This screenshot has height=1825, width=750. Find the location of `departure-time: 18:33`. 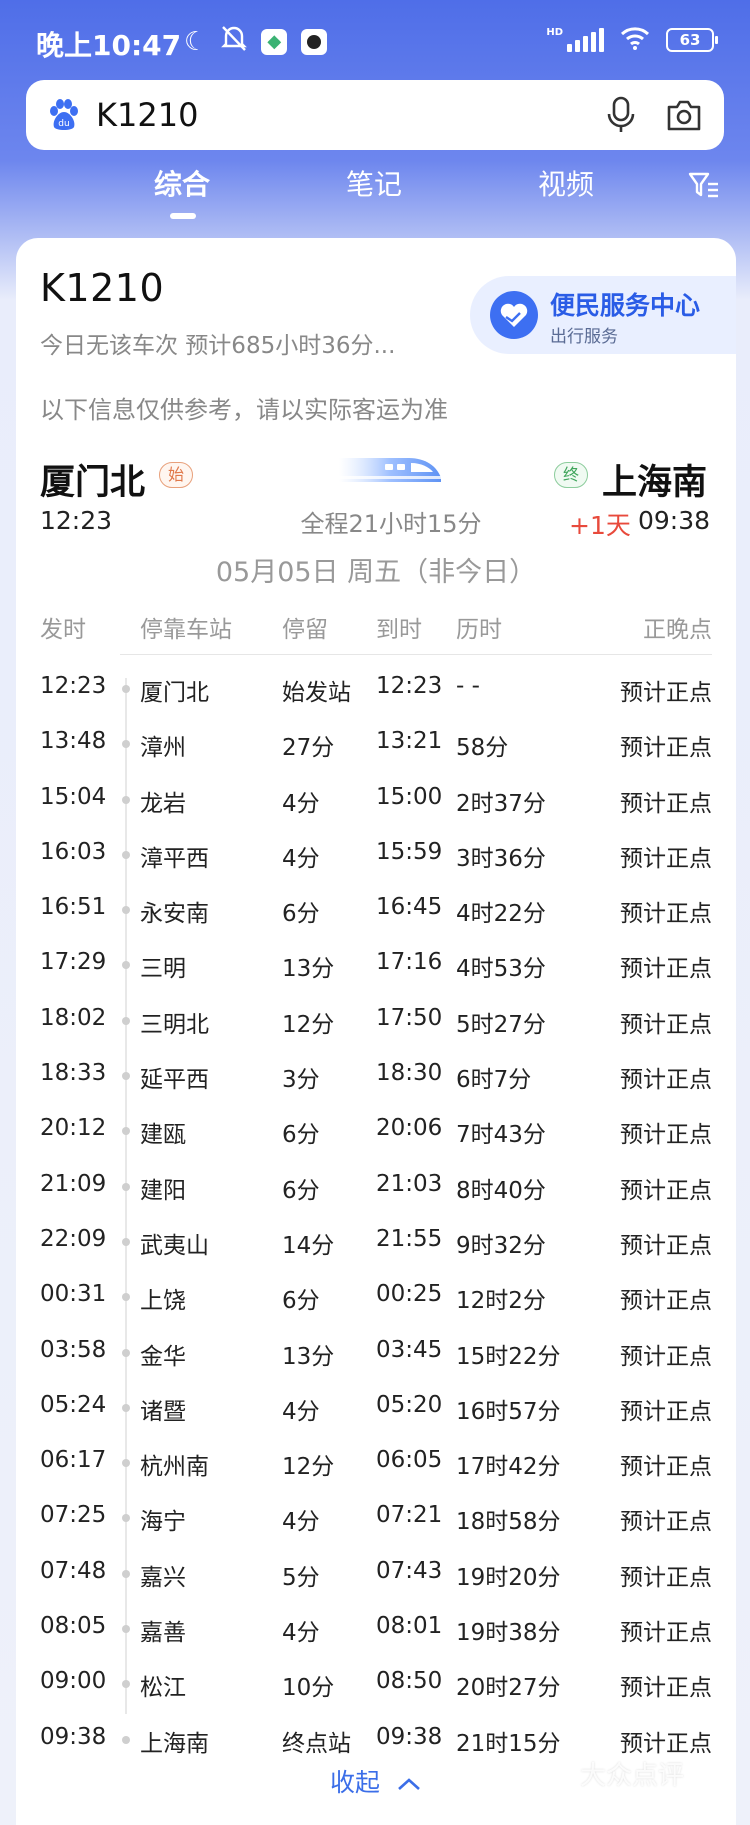

departure-time: 18:33 is located at coordinates (73, 1073).